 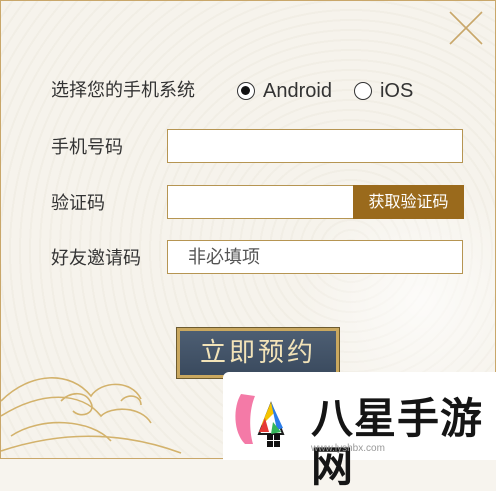 What do you see at coordinates (336, 91) in the screenshot?
I see `os-radio-group: Android iOS` at bounding box center [336, 91].